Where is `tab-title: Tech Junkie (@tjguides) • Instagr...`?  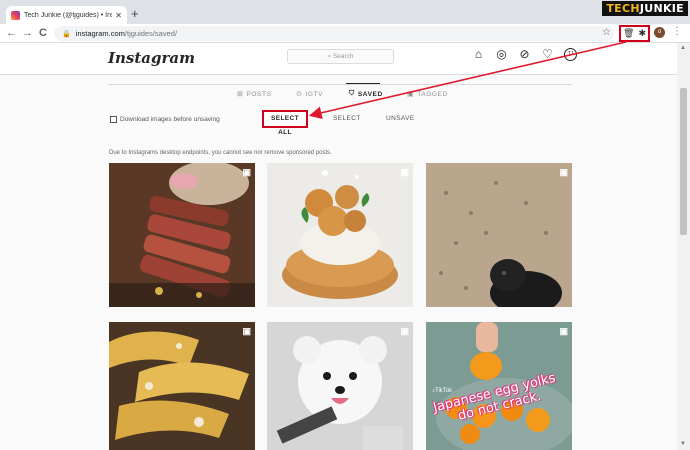
tab-title: Tech Junkie (@tjguides) • Instagr... is located at coordinates (68, 15).